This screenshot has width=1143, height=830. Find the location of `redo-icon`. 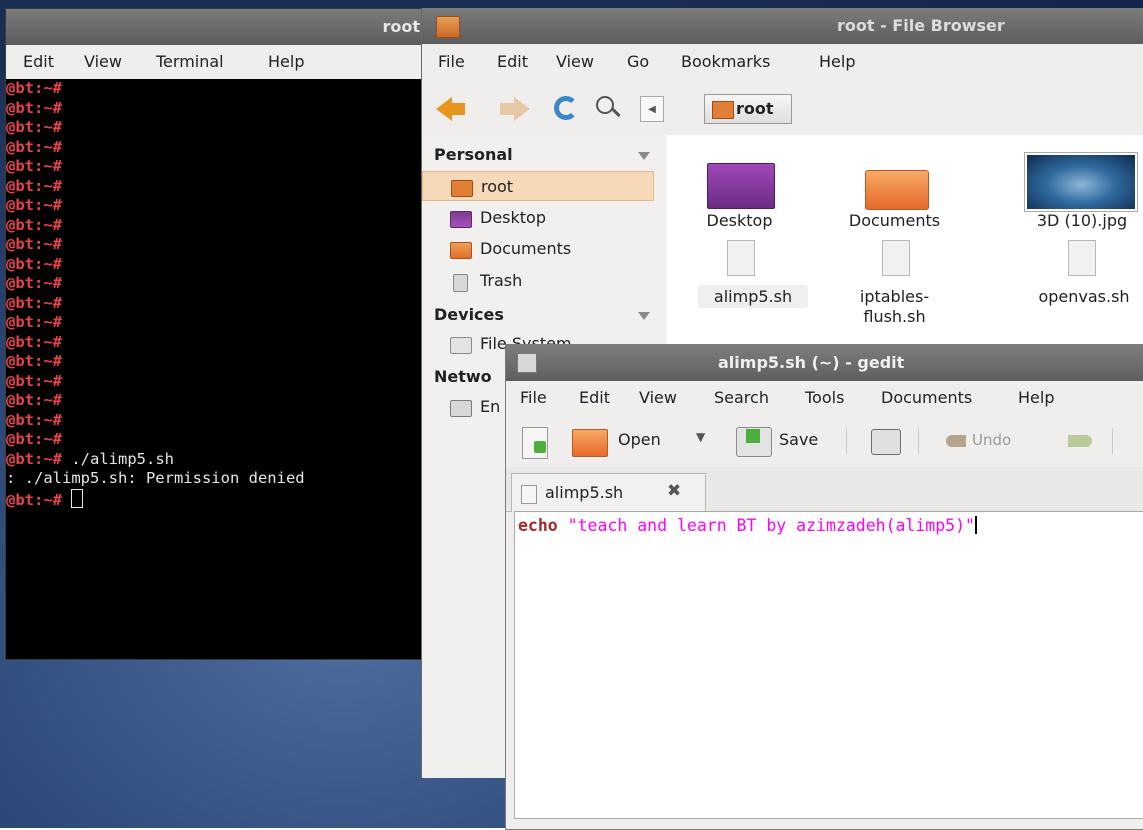

redo-icon is located at coordinates (1080, 441).